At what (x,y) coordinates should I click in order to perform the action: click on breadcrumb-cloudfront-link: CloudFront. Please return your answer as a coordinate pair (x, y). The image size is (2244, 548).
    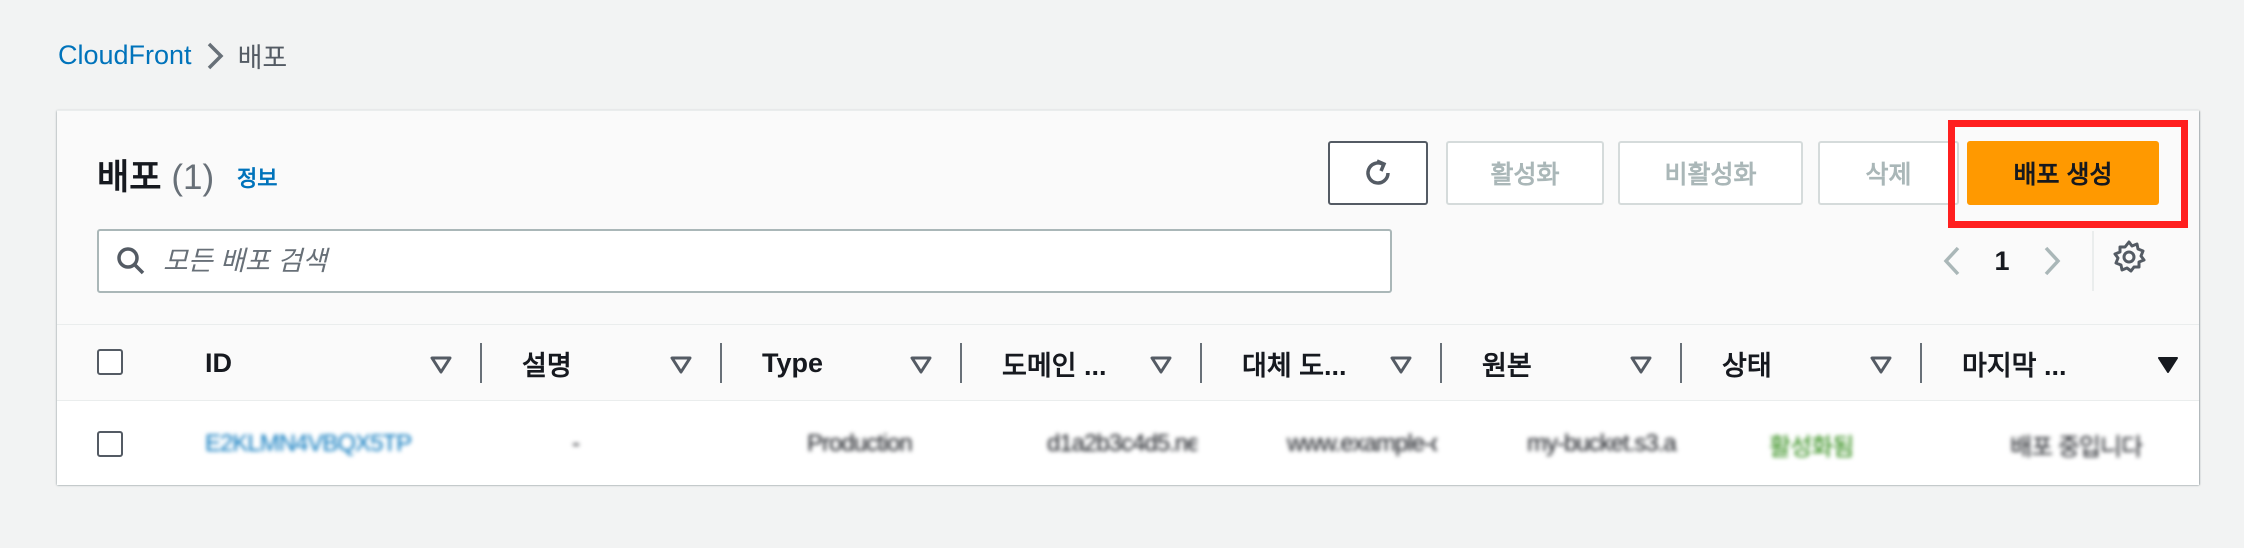
    Looking at the image, I should click on (125, 55).